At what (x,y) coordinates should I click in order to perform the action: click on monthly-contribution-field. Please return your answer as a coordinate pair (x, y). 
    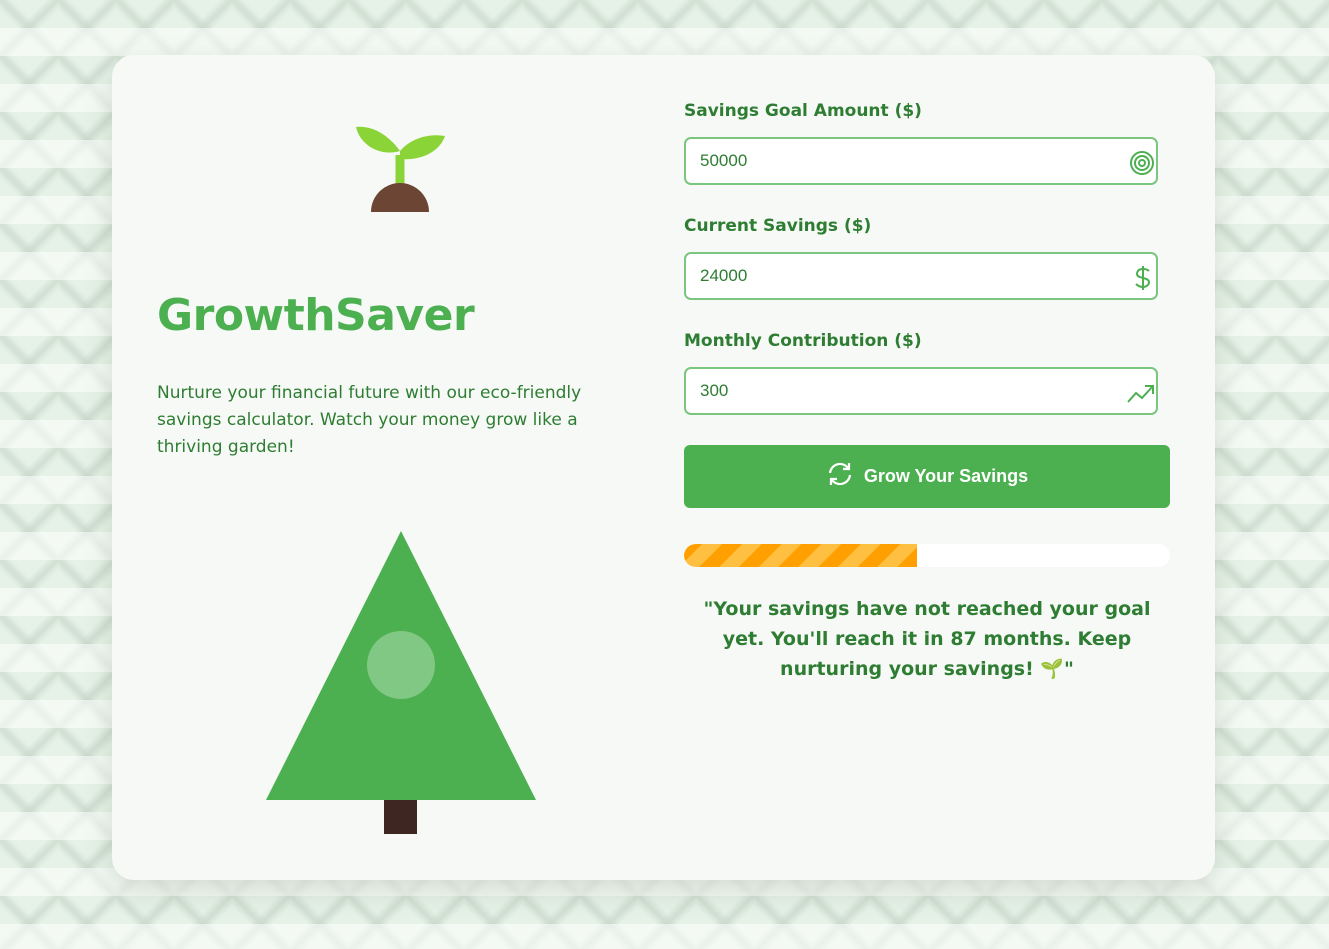
    Looking at the image, I should click on (921, 391).